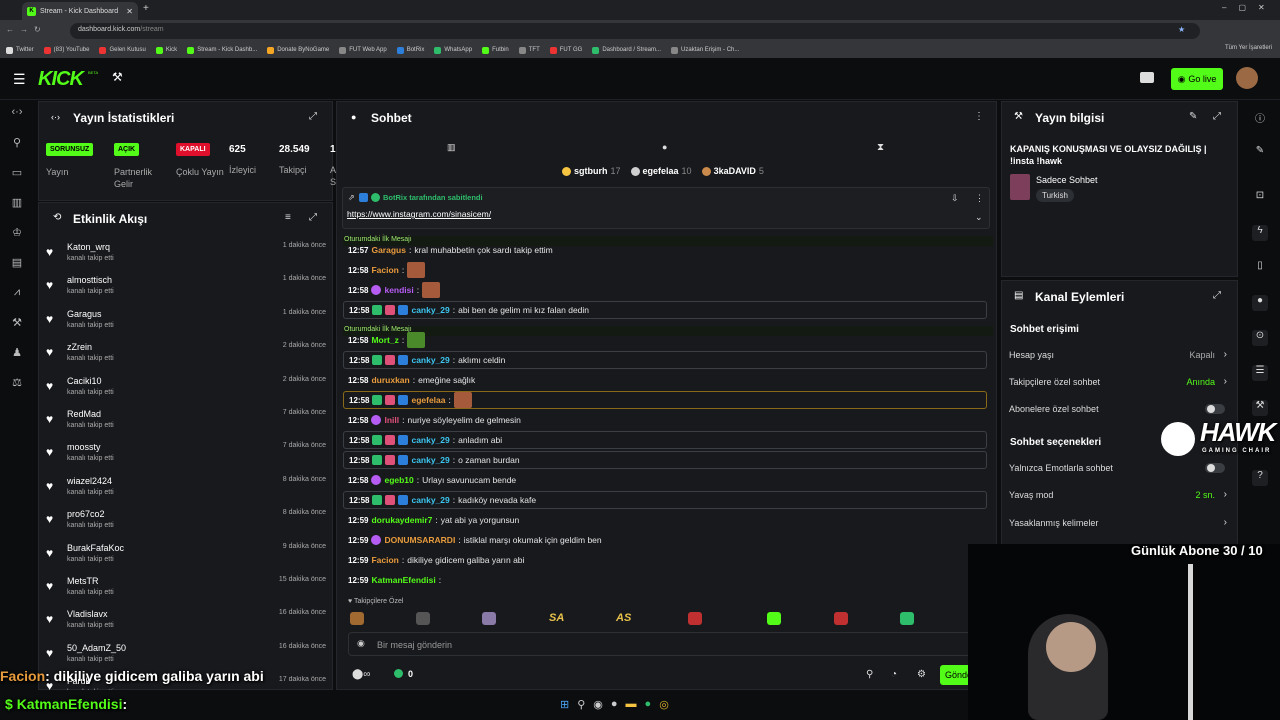 The image size is (1280, 720). What do you see at coordinates (87, 614) in the screenshot?
I see `activity-username: Vladislavx` at bounding box center [87, 614].